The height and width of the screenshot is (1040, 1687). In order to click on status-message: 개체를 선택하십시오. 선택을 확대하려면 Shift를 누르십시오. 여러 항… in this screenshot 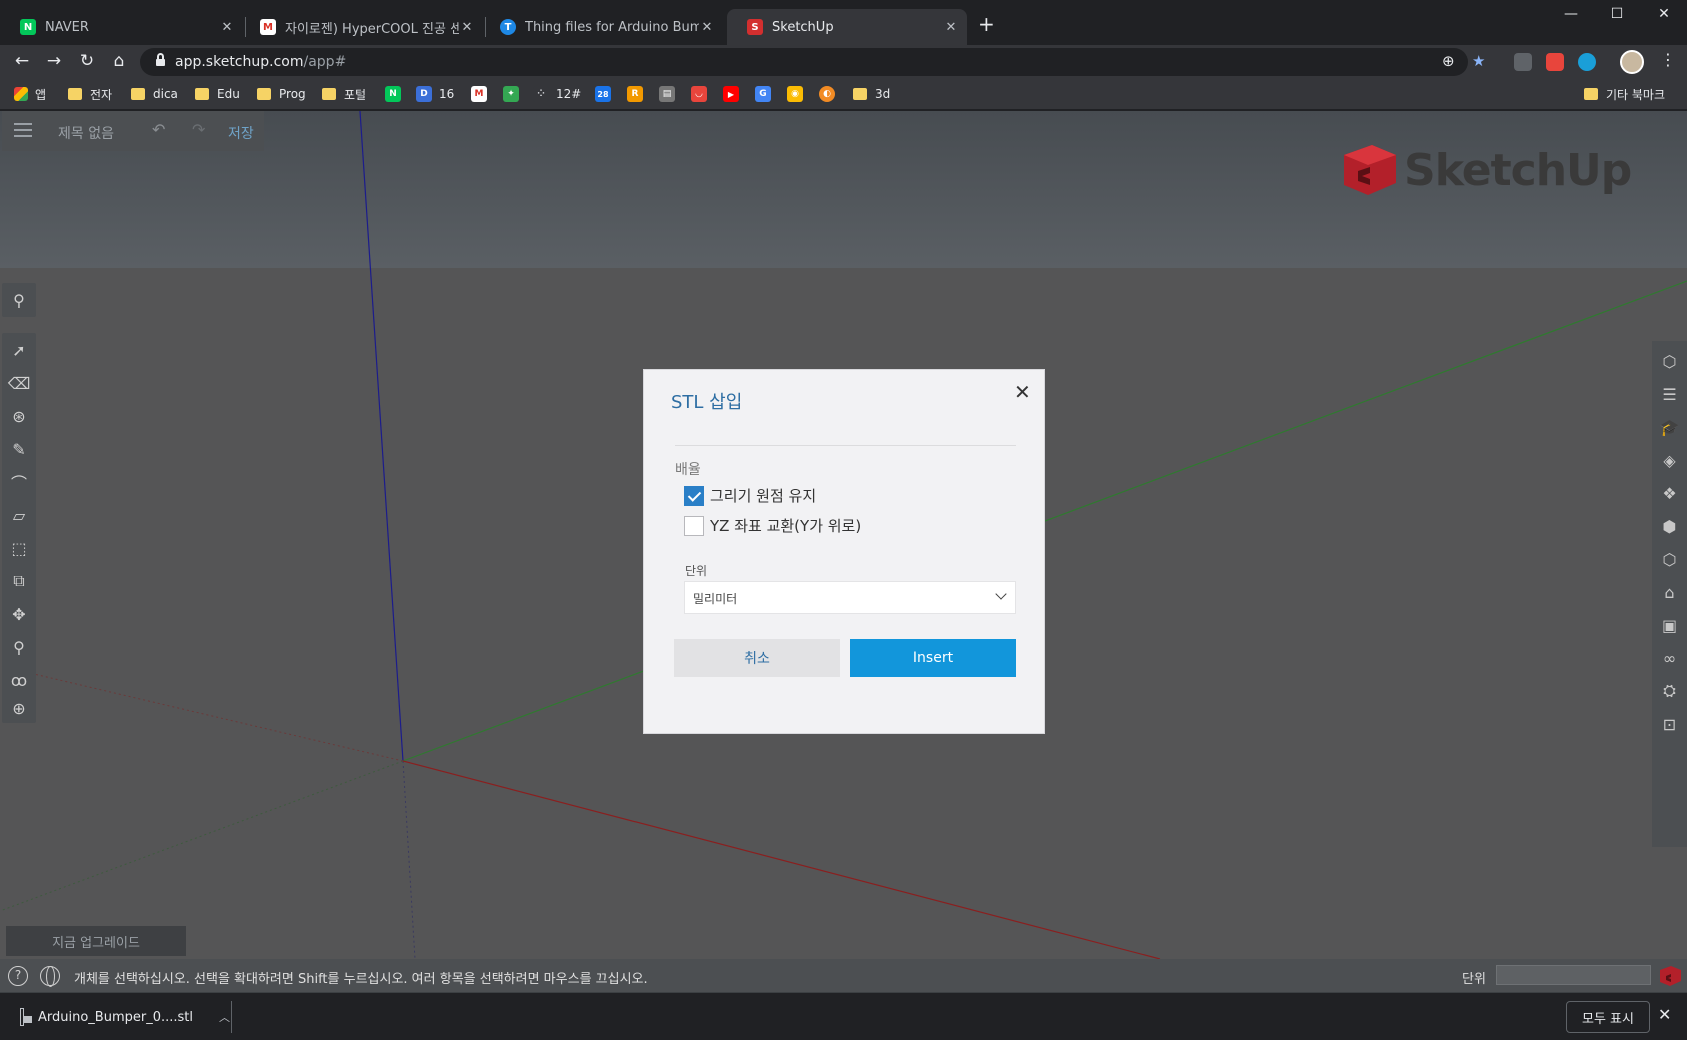, I will do `click(361, 979)`.